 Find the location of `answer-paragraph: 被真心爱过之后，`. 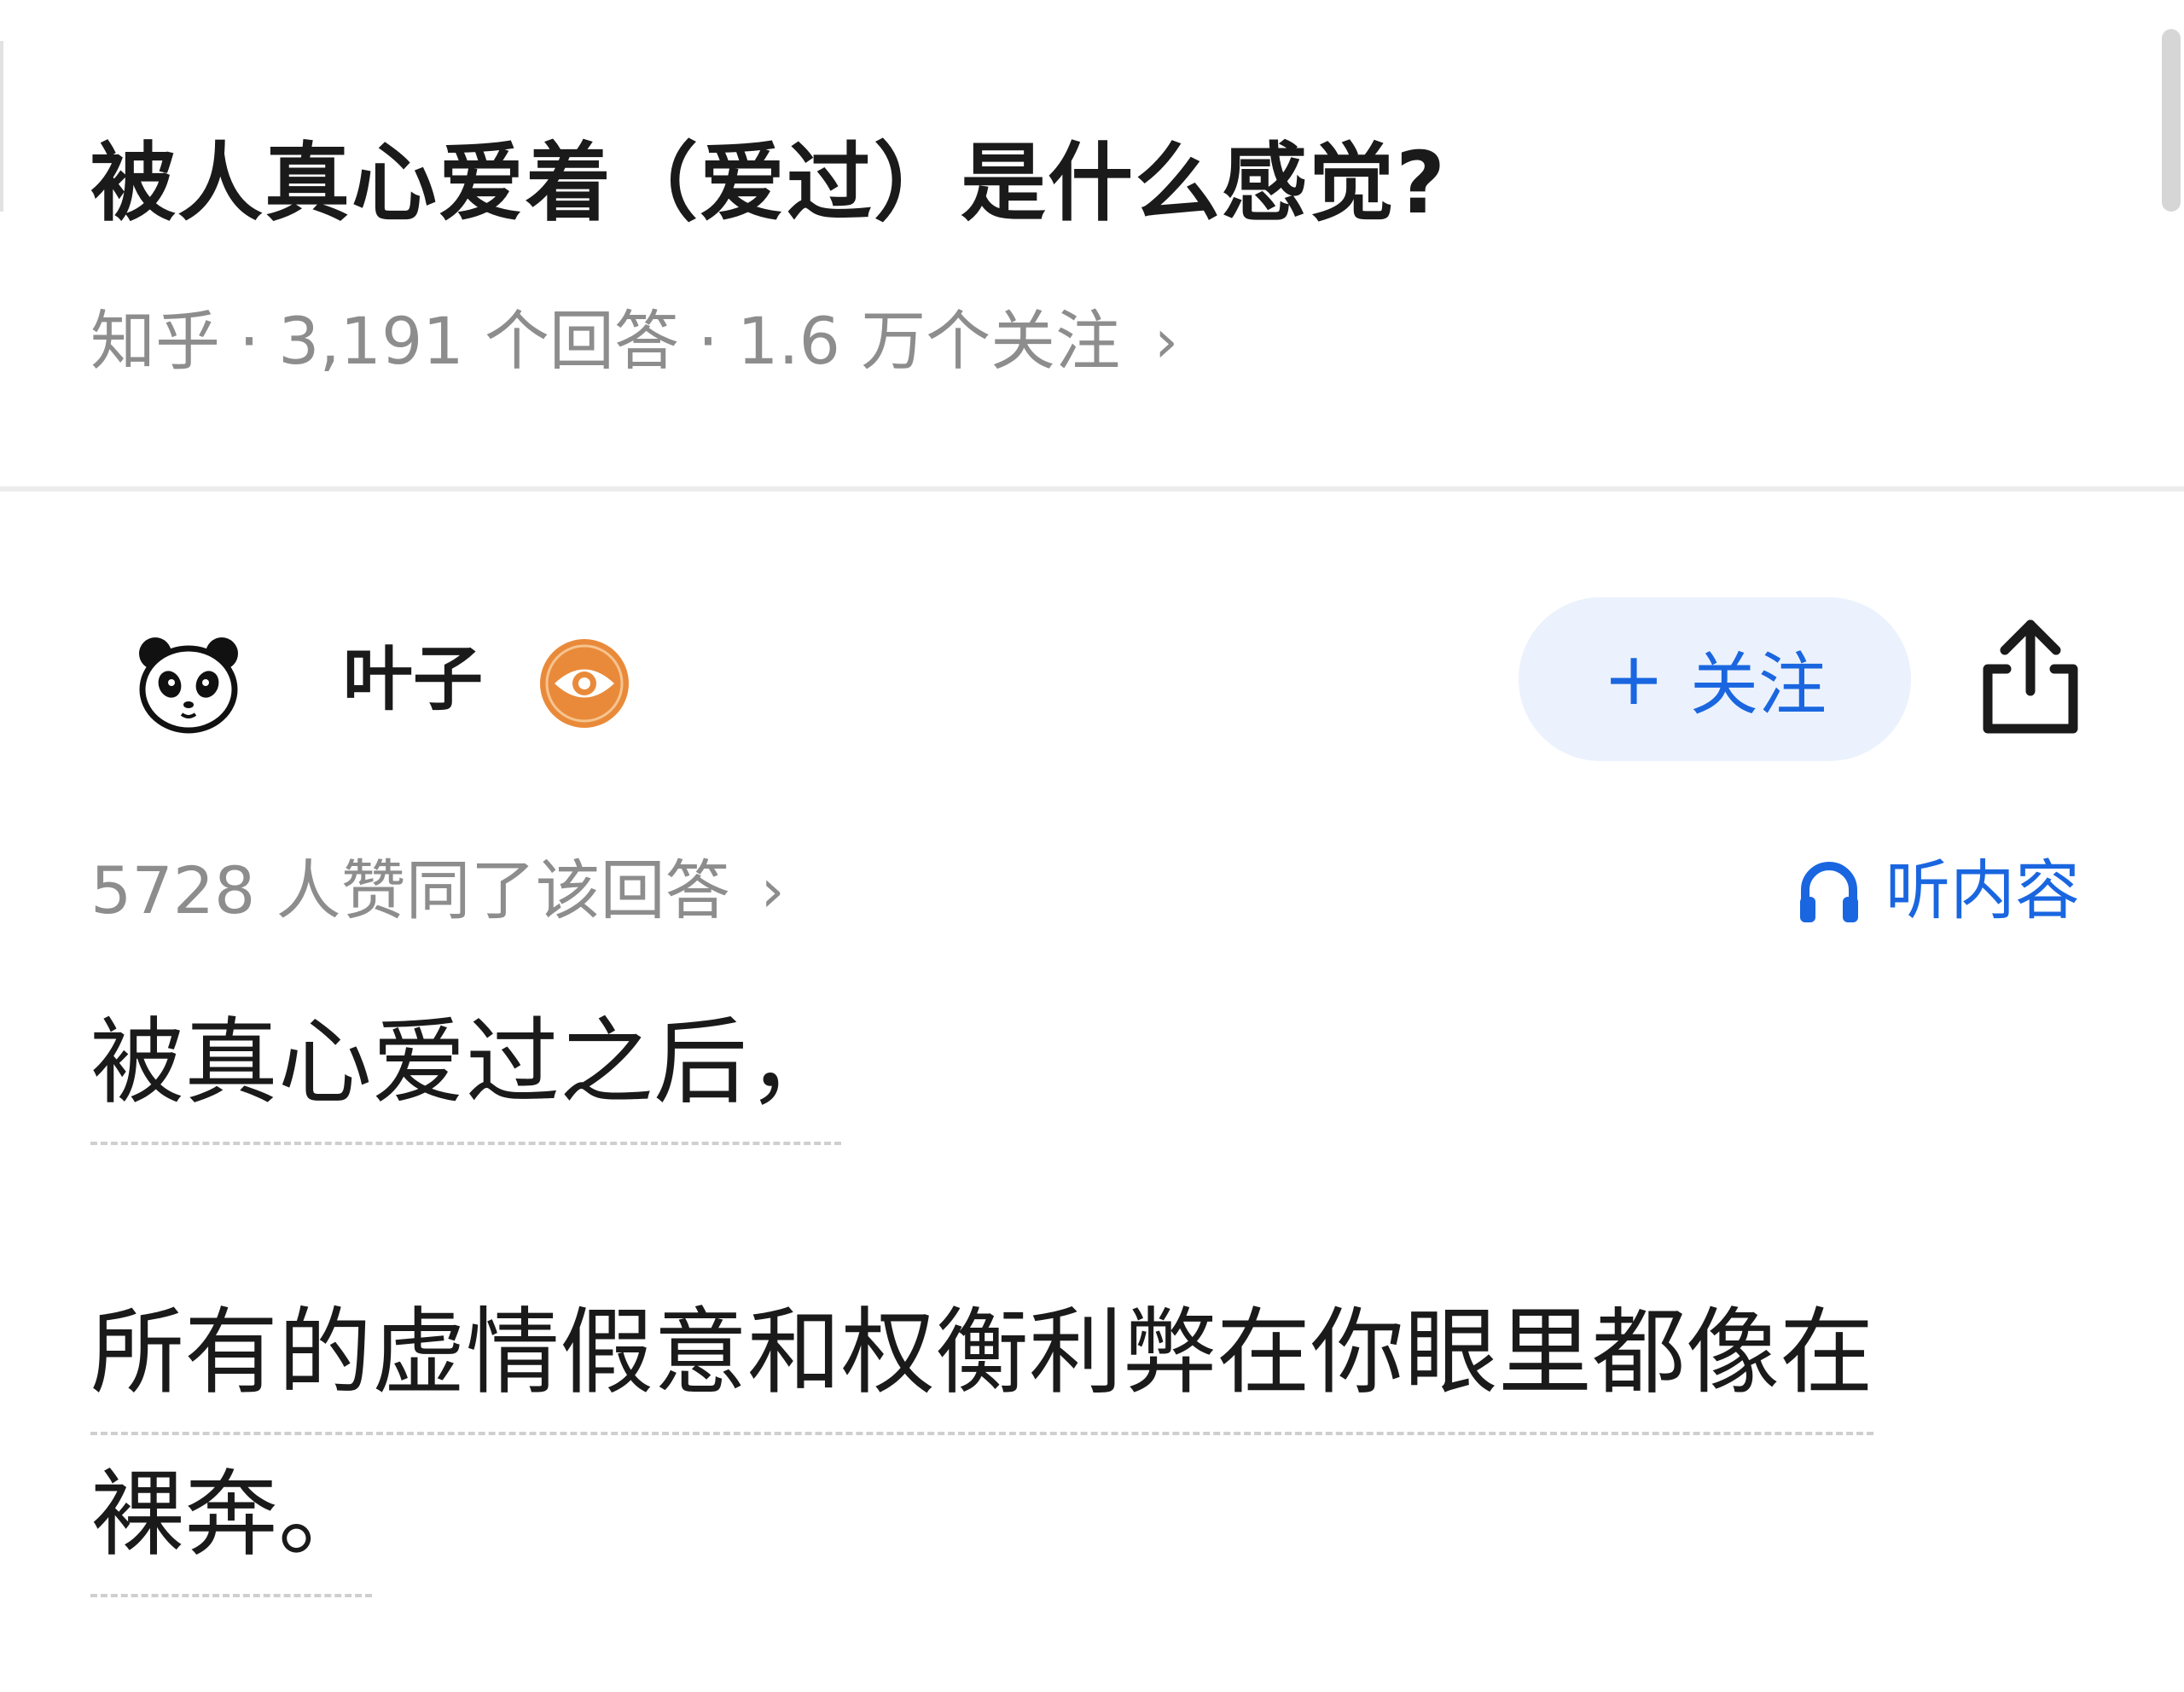

answer-paragraph: 被真心爱过之后， is located at coordinates (465, 1067).